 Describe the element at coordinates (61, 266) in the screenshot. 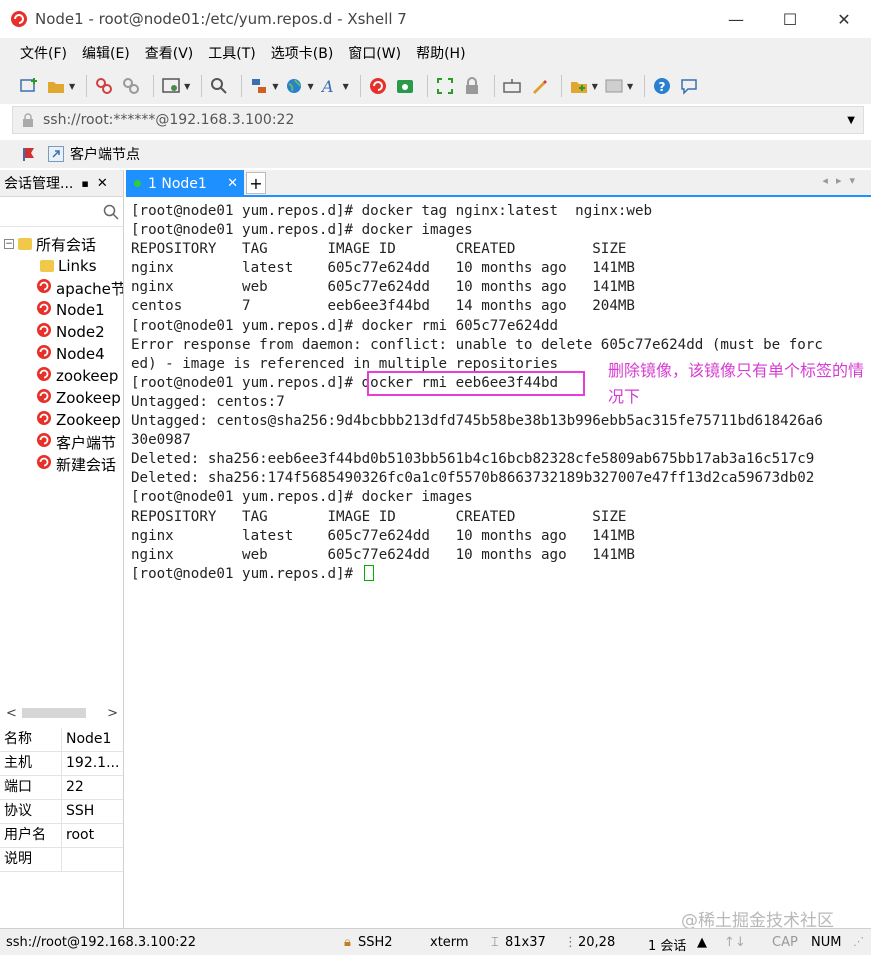

I see `tree-item: Links` at that location.